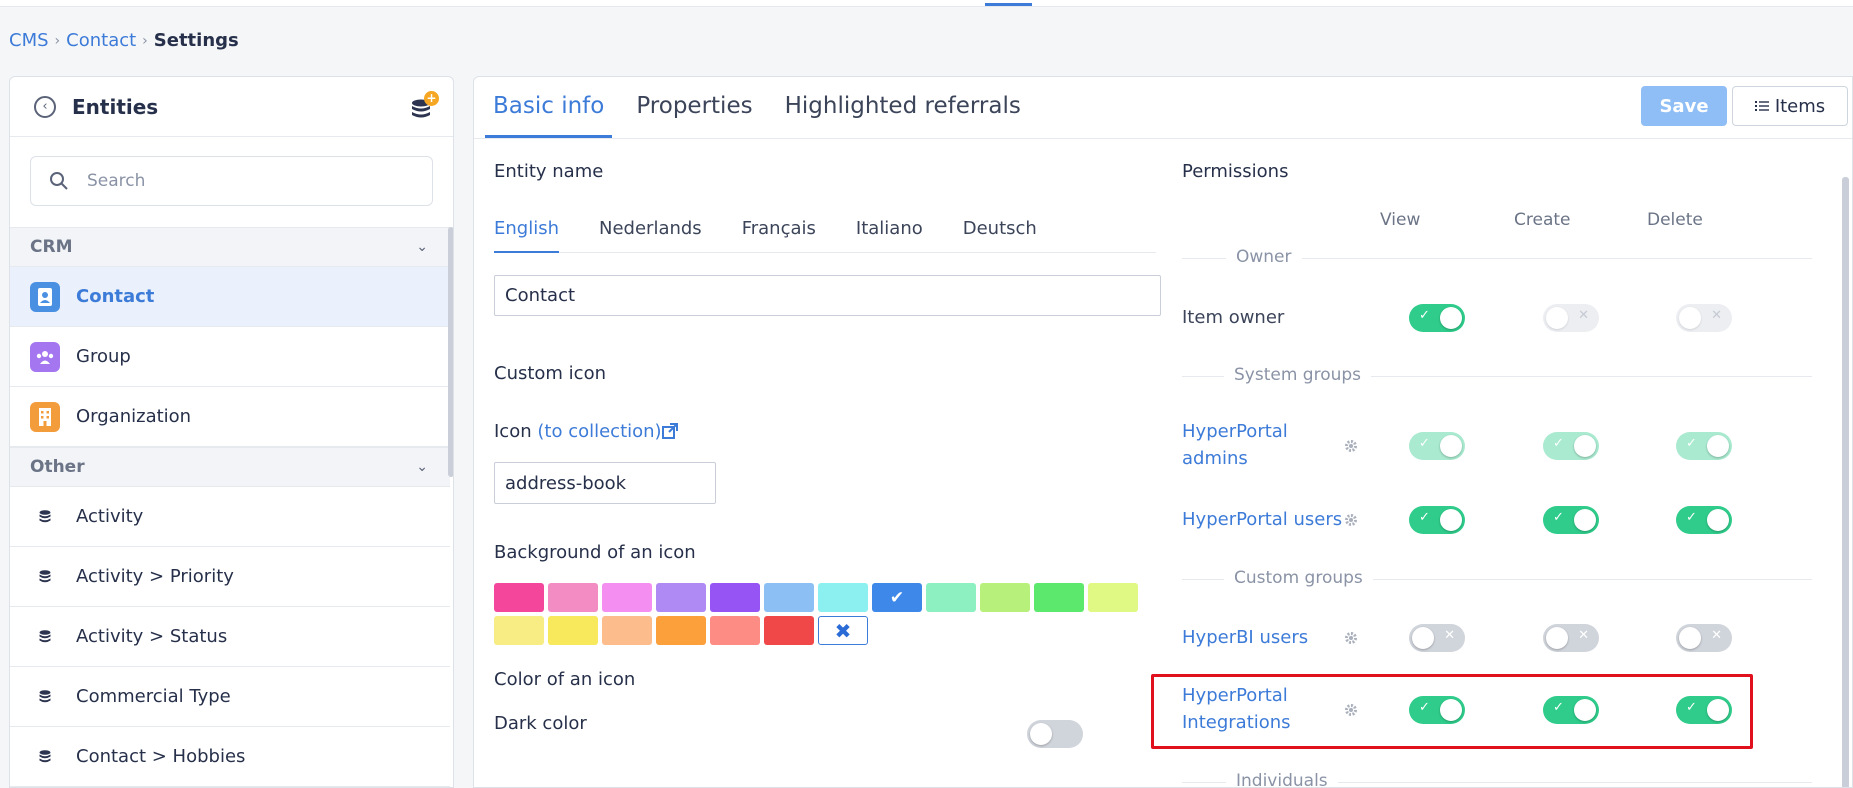 This screenshot has width=1853, height=788. I want to click on sidebar-header: ‹ Entities +, so click(231, 107).